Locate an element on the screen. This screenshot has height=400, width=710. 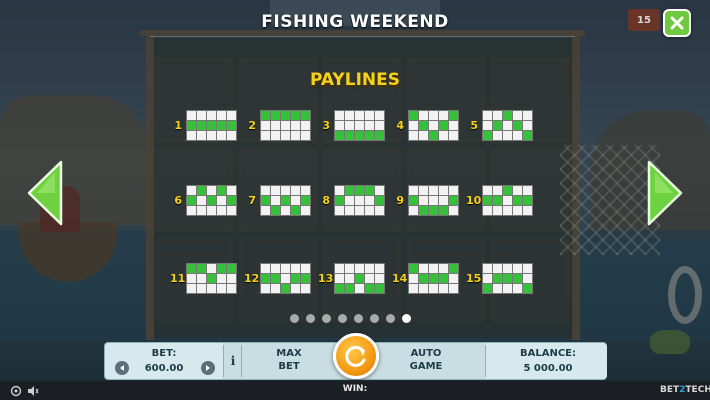
plus-icon is located at coordinates (208, 368).